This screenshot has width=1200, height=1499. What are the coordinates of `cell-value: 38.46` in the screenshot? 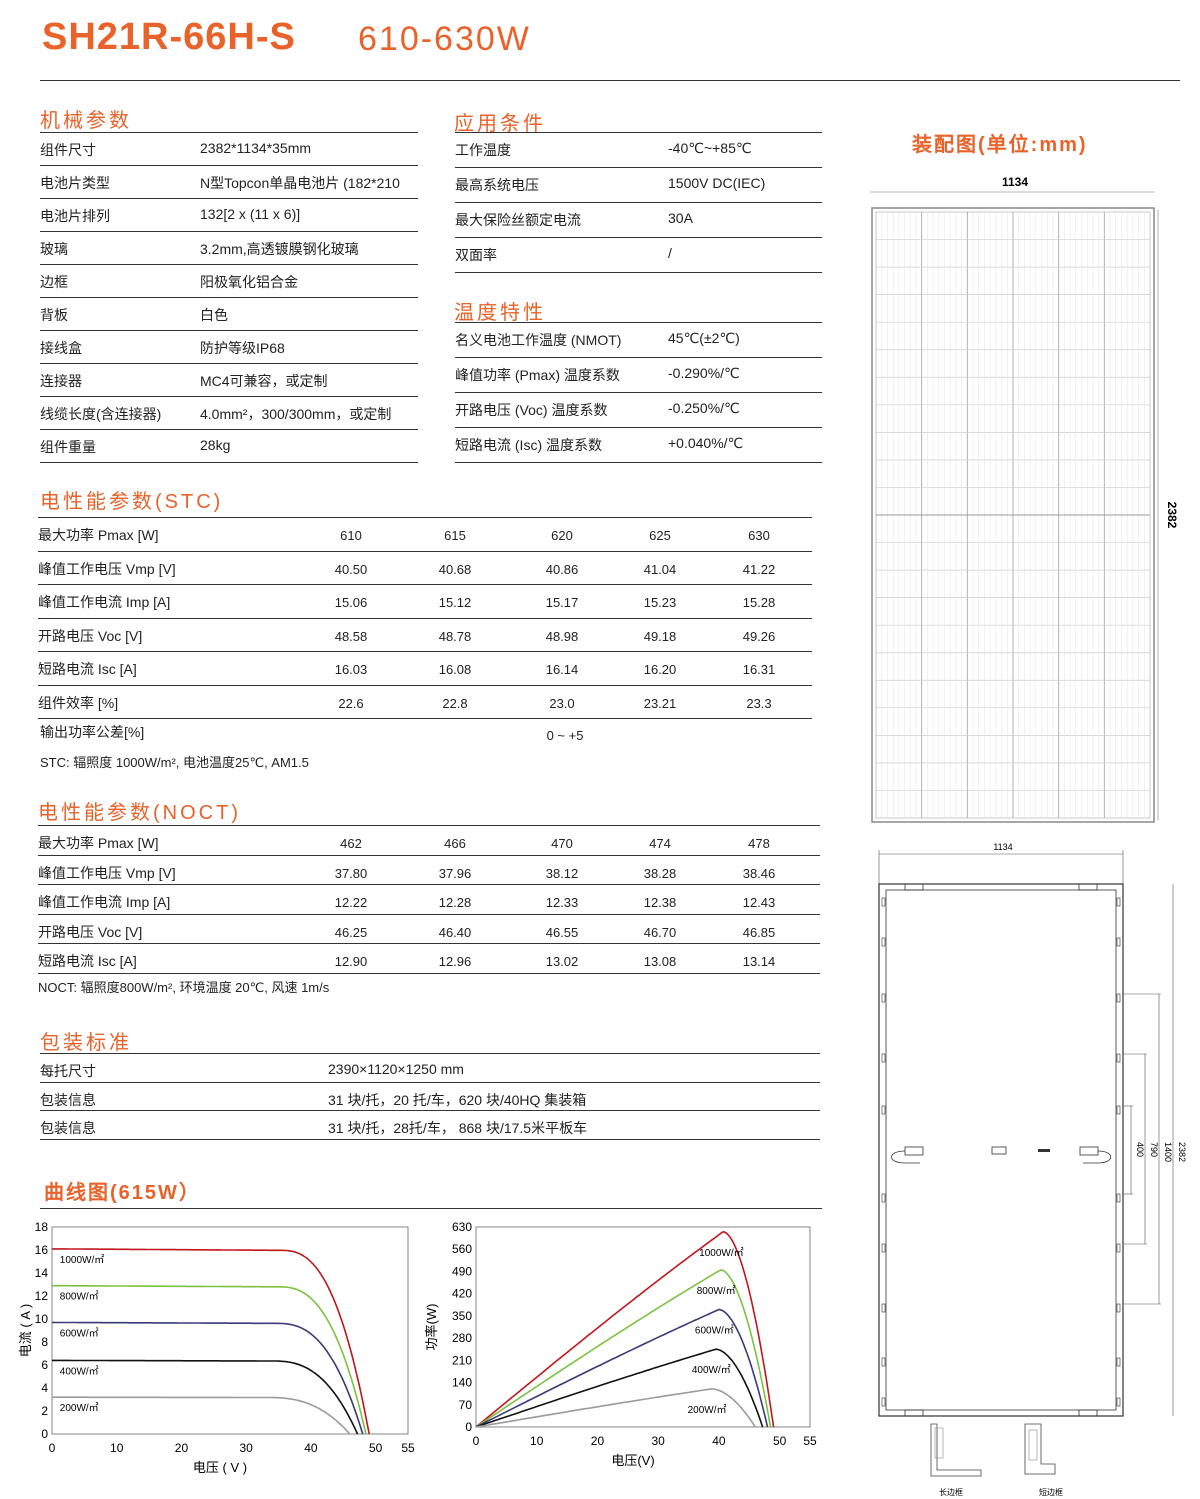 It's located at (759, 873).